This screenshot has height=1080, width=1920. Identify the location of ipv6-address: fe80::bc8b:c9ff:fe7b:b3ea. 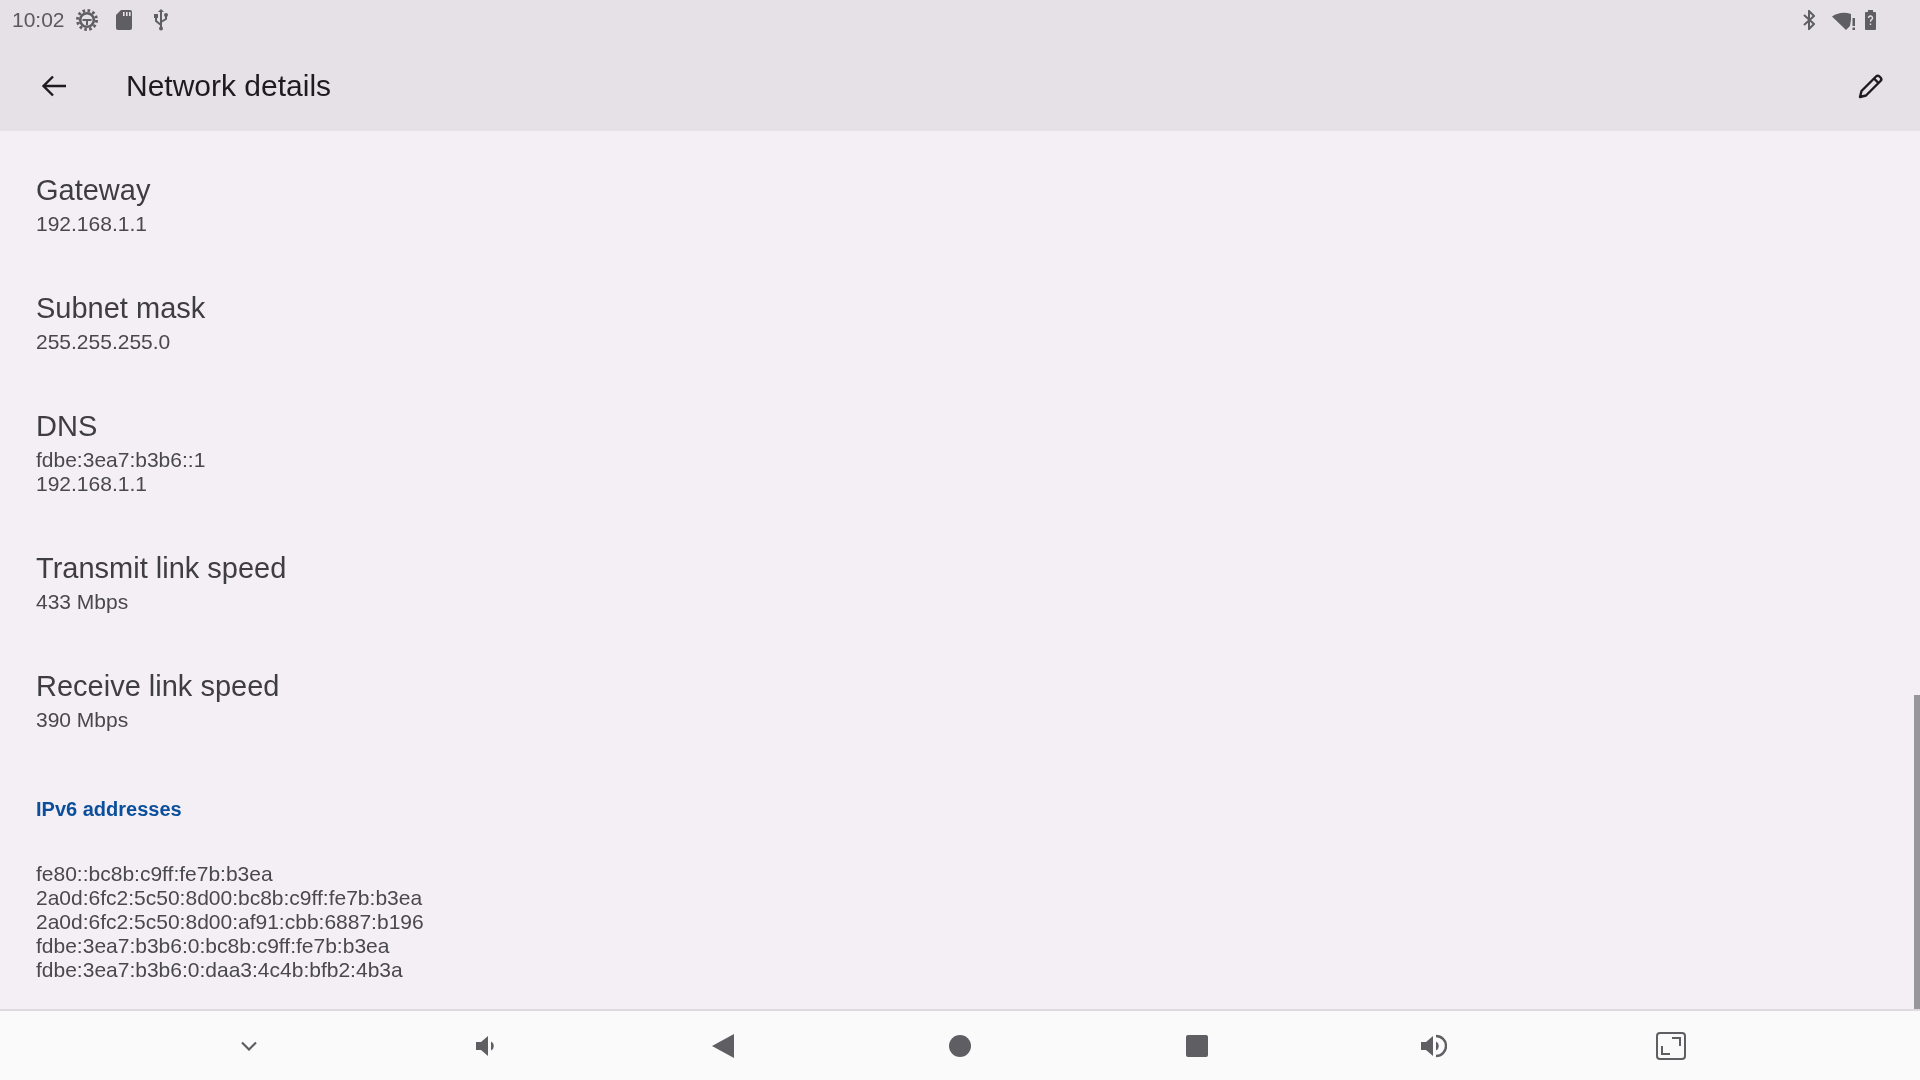
(154, 874).